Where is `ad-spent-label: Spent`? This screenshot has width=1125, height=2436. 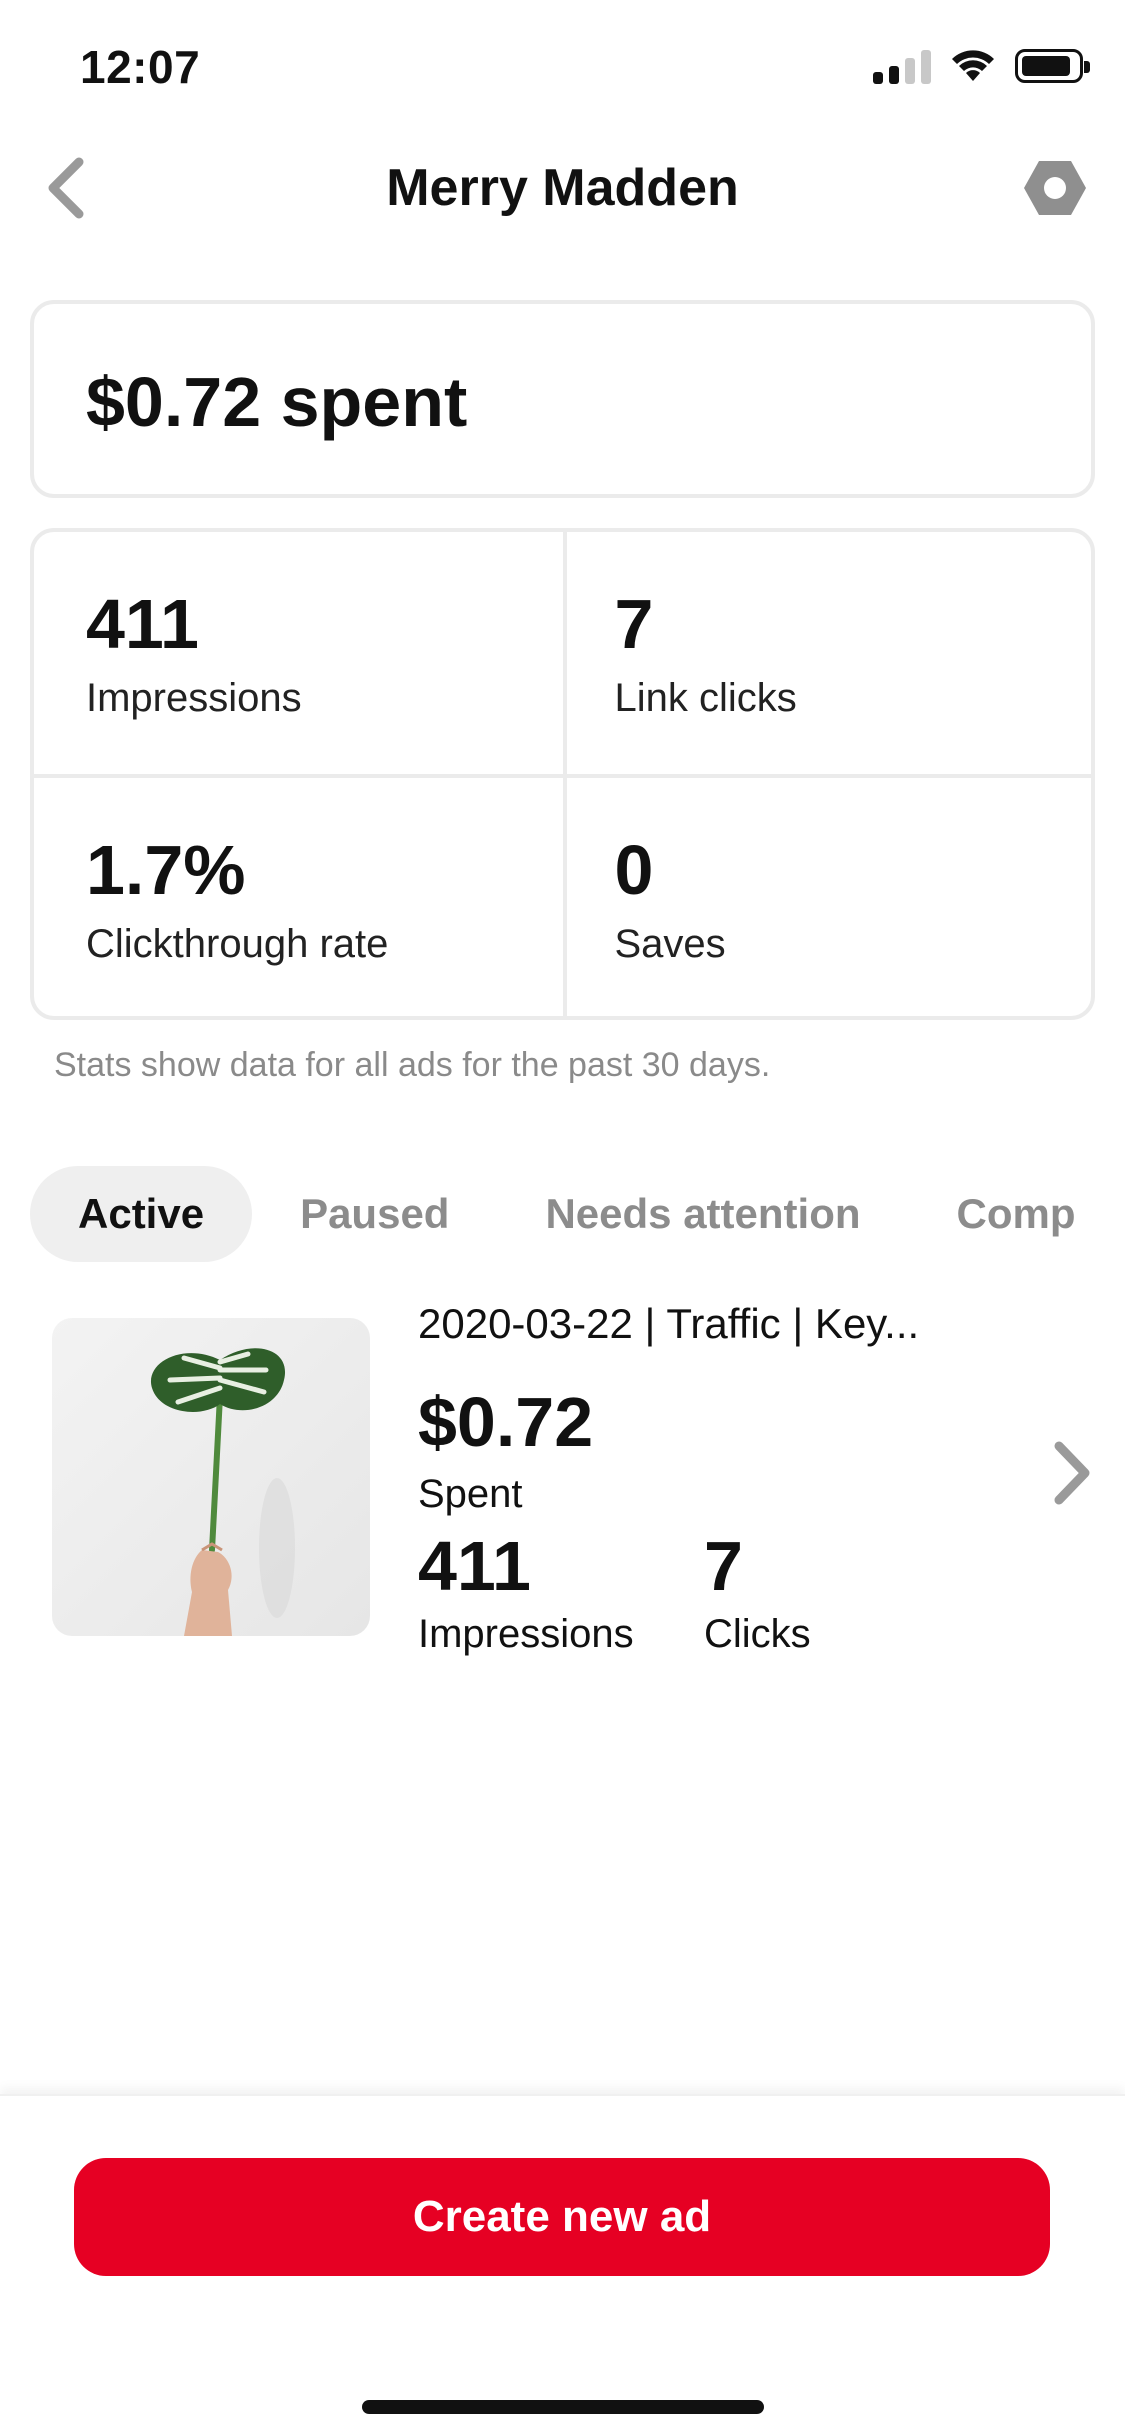
ad-spent-label: Spent is located at coordinates (470, 1494).